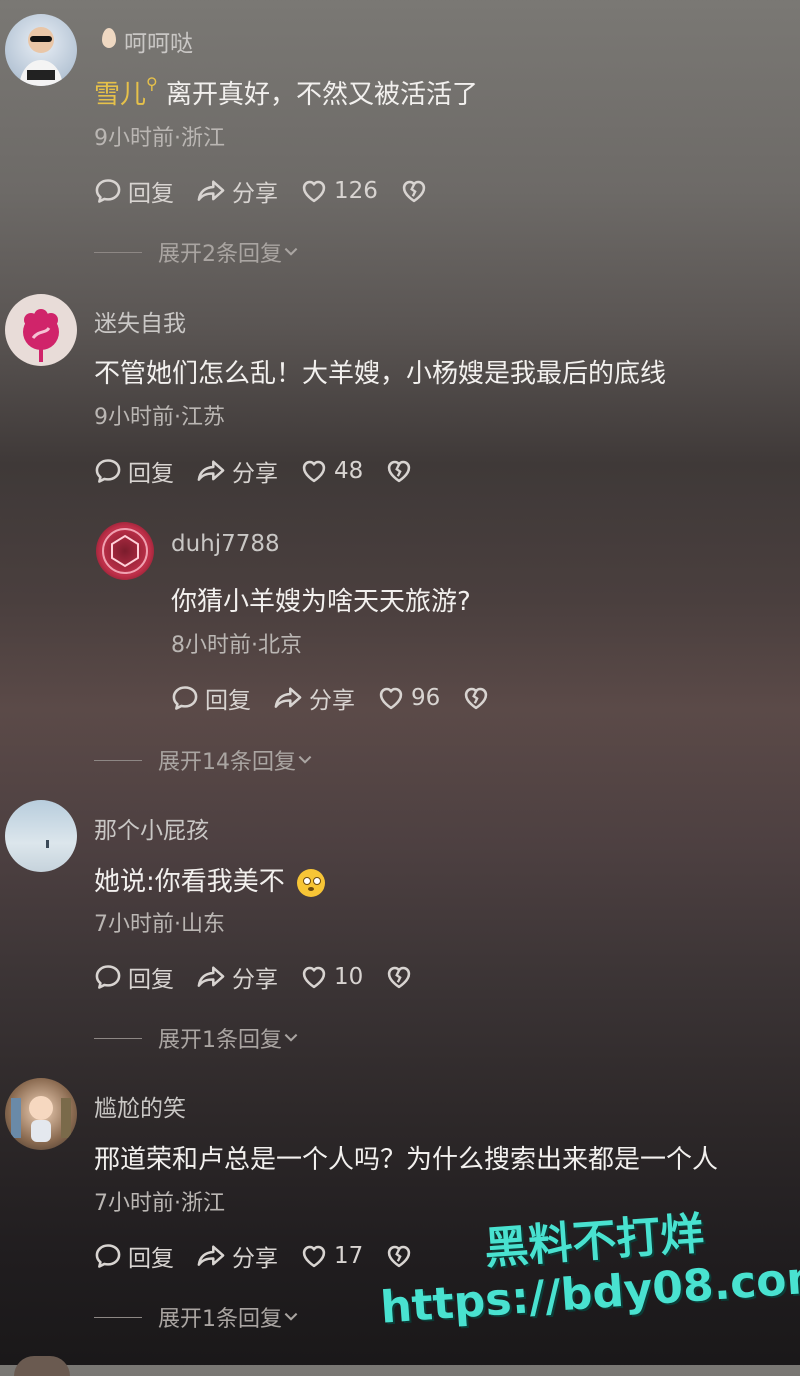 The width and height of the screenshot is (800, 1376). Describe the element at coordinates (321, 602) in the screenshot. I see `comment-text: 你猜小羊嫂为啥天天旅游?` at that location.